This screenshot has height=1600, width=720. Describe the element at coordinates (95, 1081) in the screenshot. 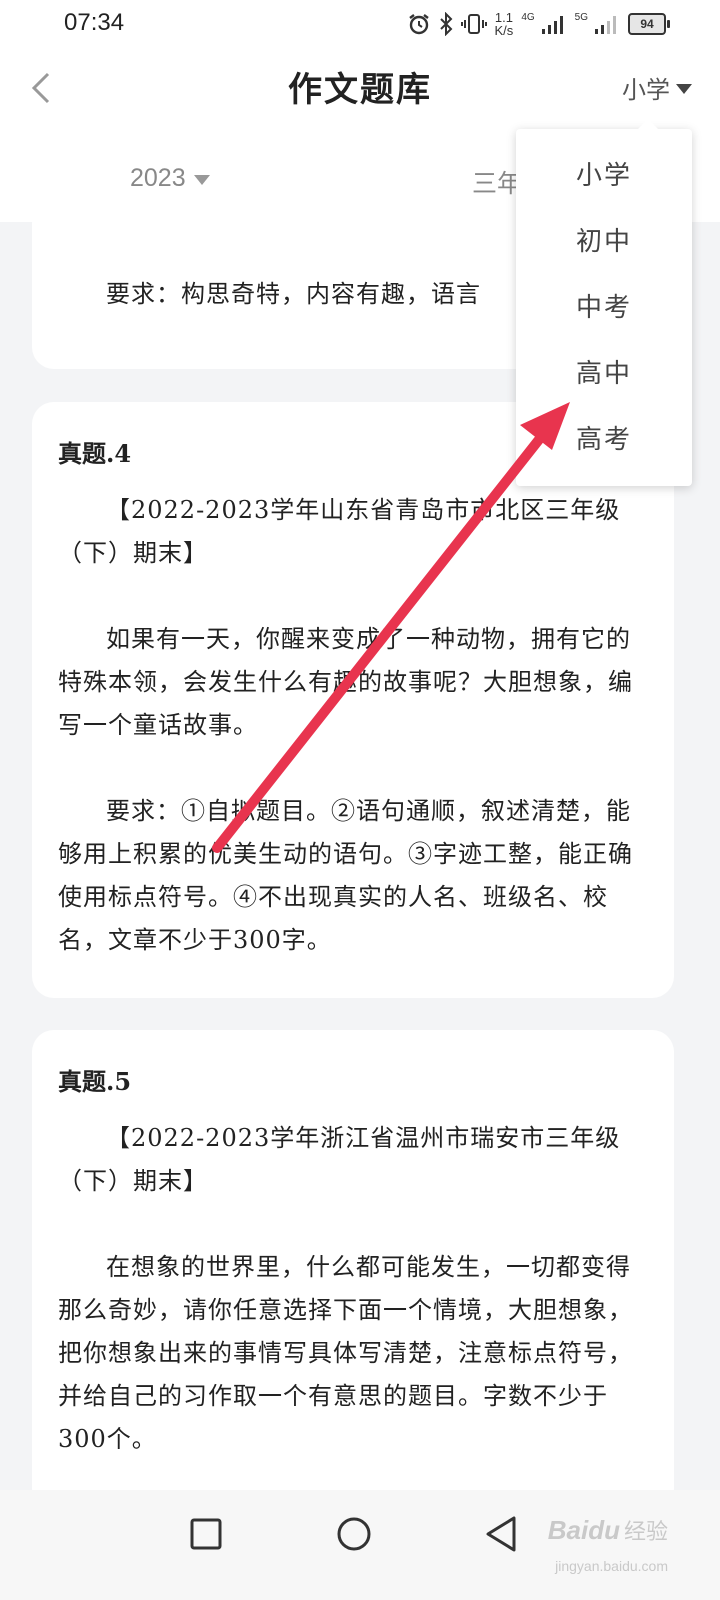

I see `card-title: 真题.5` at that location.